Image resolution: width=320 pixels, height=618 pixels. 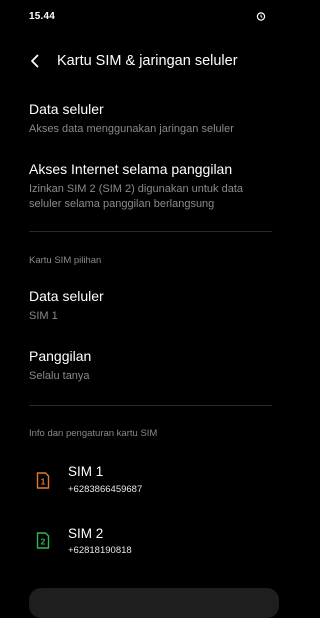 What do you see at coordinates (136, 544) in the screenshot?
I see `sim-2-row: 2 SIM 2 +62818190818` at bounding box center [136, 544].